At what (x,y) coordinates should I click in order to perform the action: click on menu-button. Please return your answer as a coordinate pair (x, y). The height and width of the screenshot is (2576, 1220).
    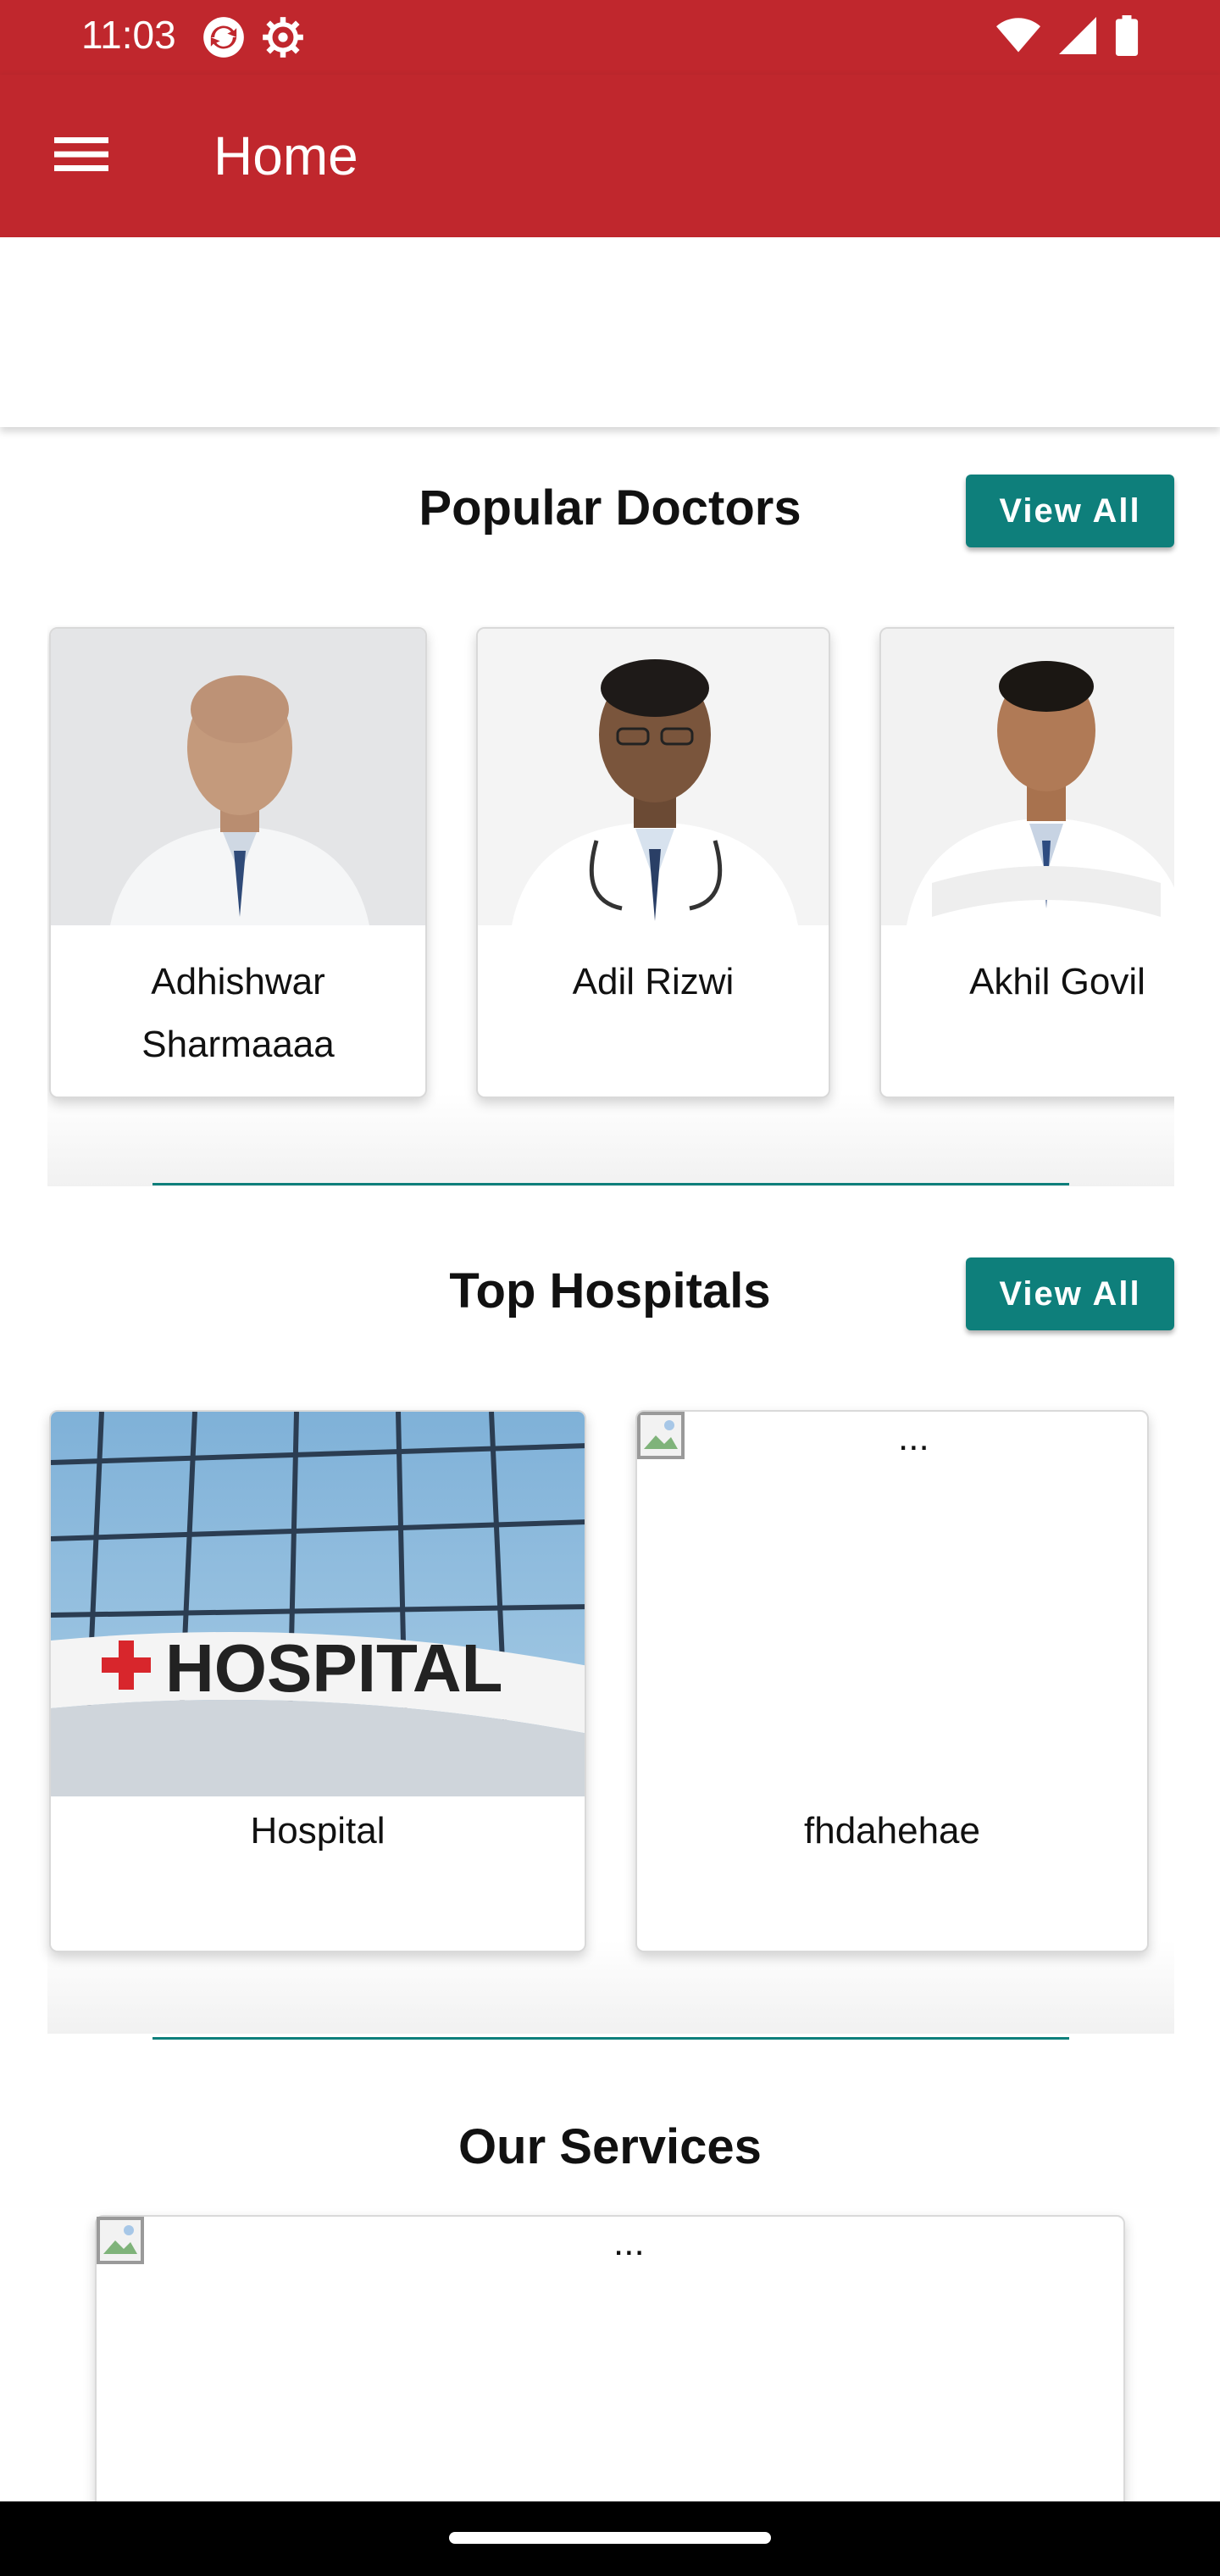
    Looking at the image, I should click on (81, 156).